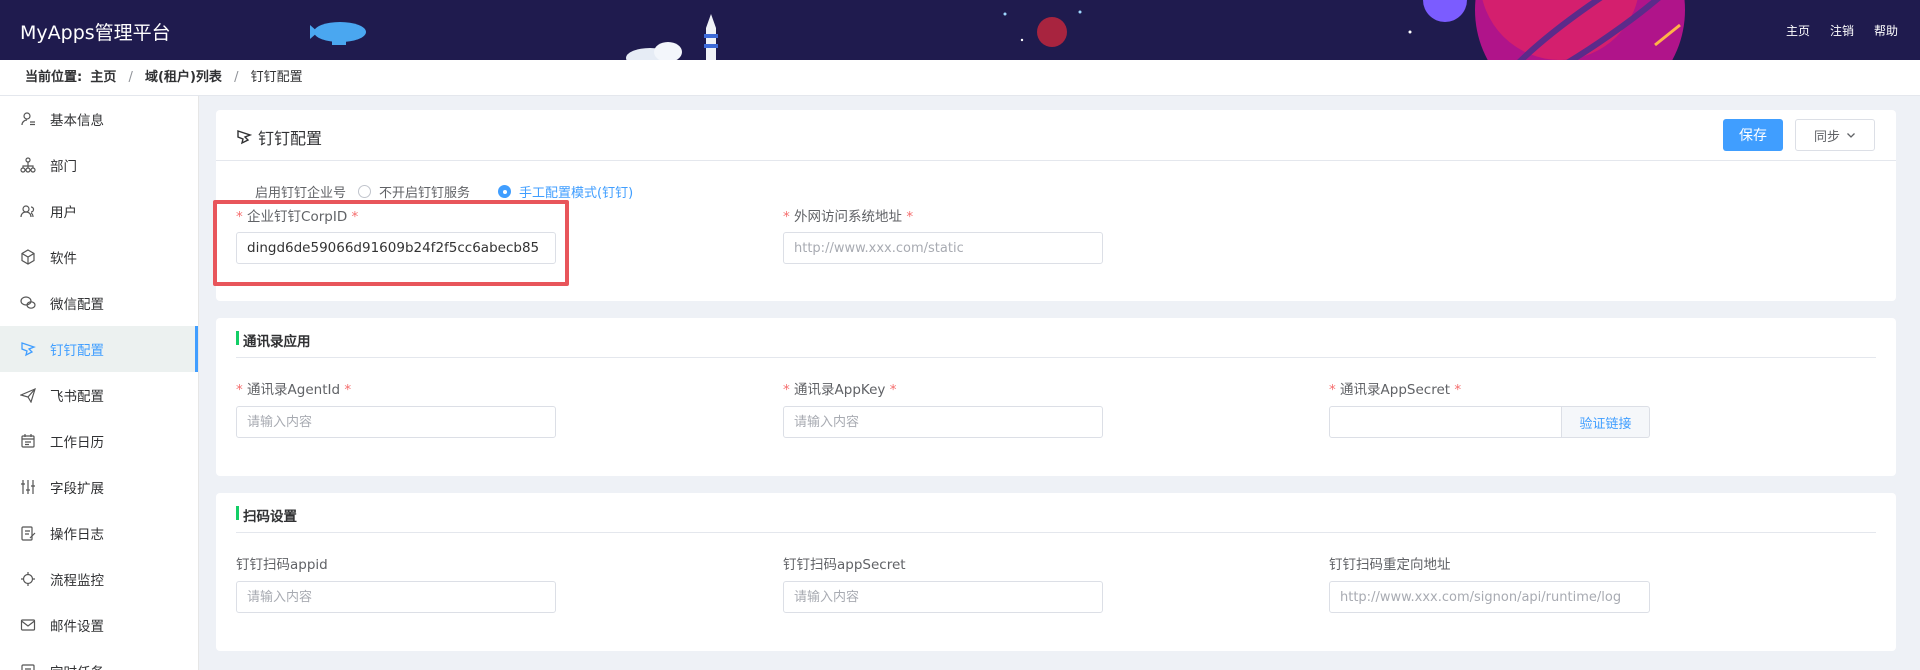 The height and width of the screenshot is (670, 1920). Describe the element at coordinates (77, 443) in the screenshot. I see `sidebar-item-label: 工作日历` at that location.